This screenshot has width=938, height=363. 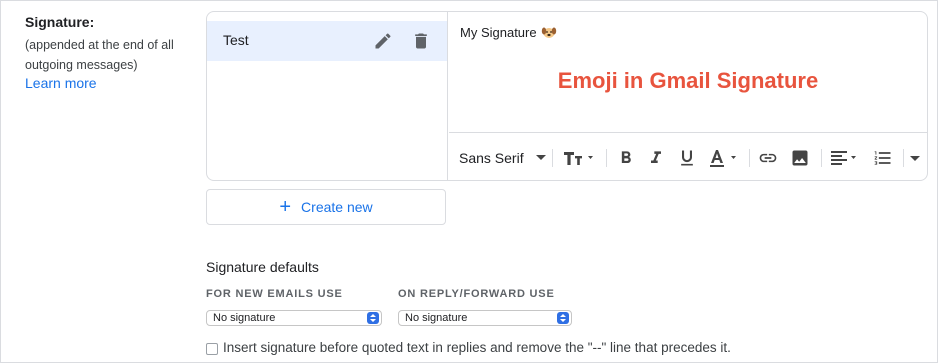 I want to click on more-options-icon, so click(x=915, y=158).